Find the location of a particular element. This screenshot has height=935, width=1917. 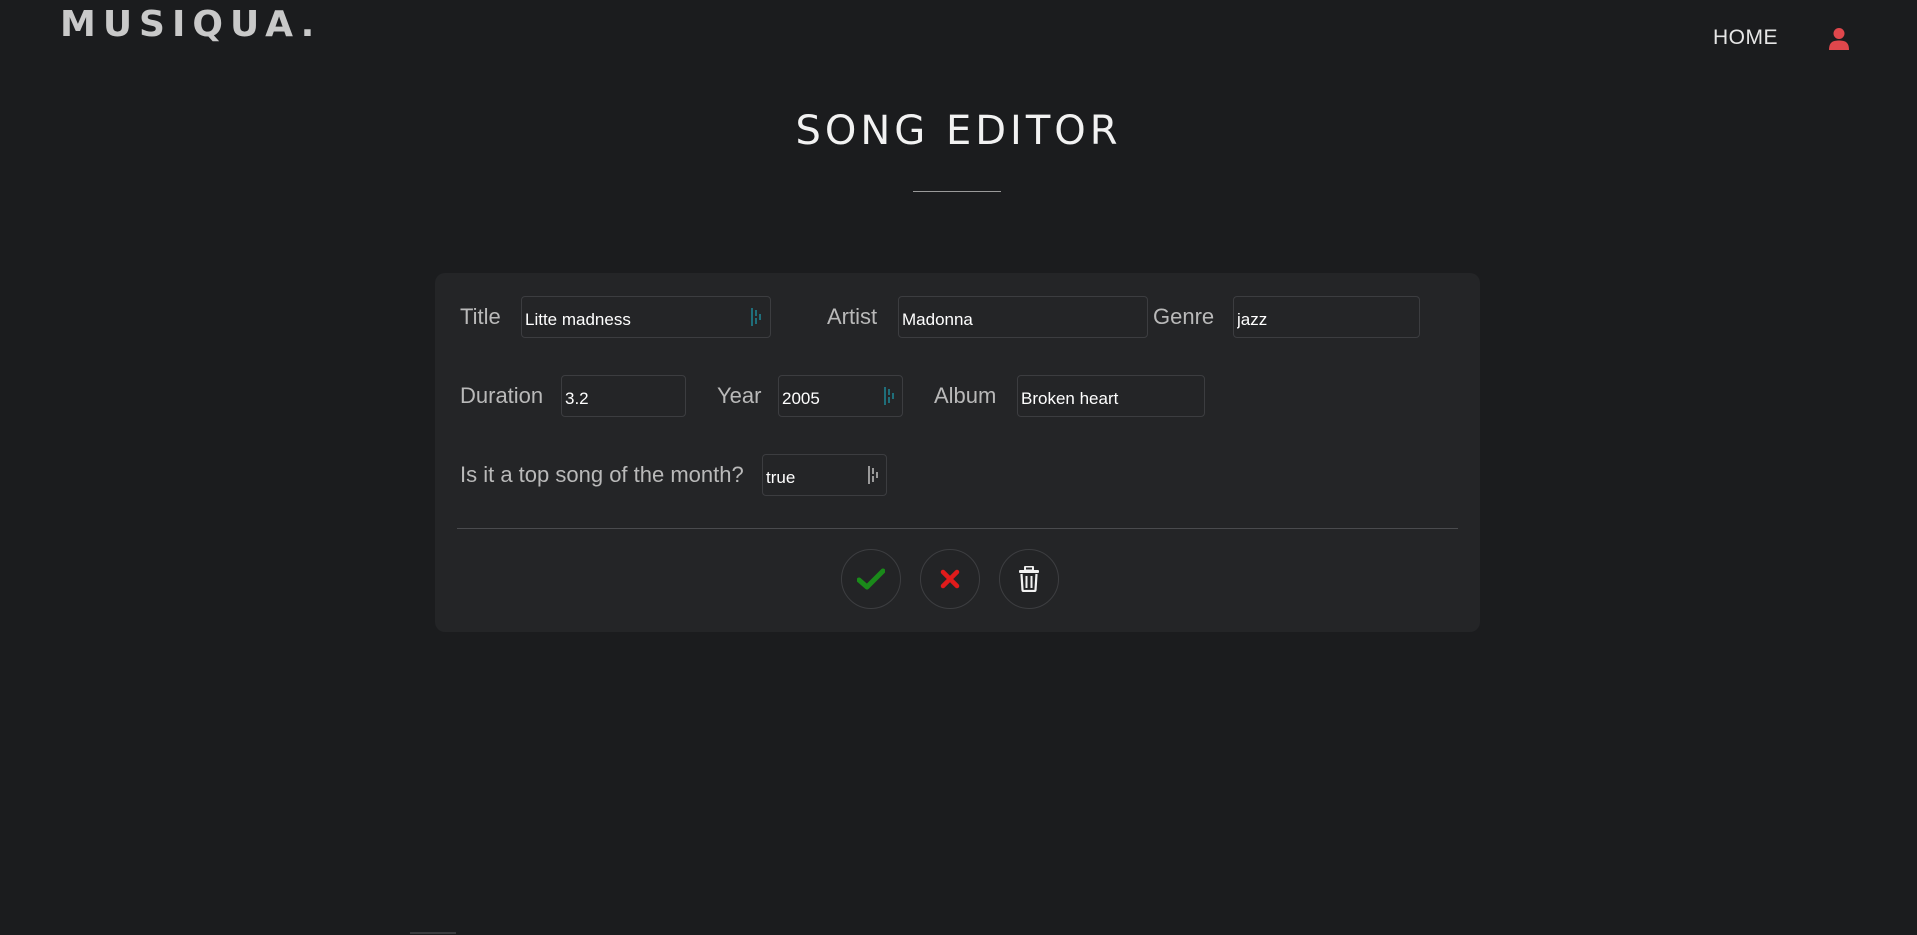

delete-button is located at coordinates (1029, 579).